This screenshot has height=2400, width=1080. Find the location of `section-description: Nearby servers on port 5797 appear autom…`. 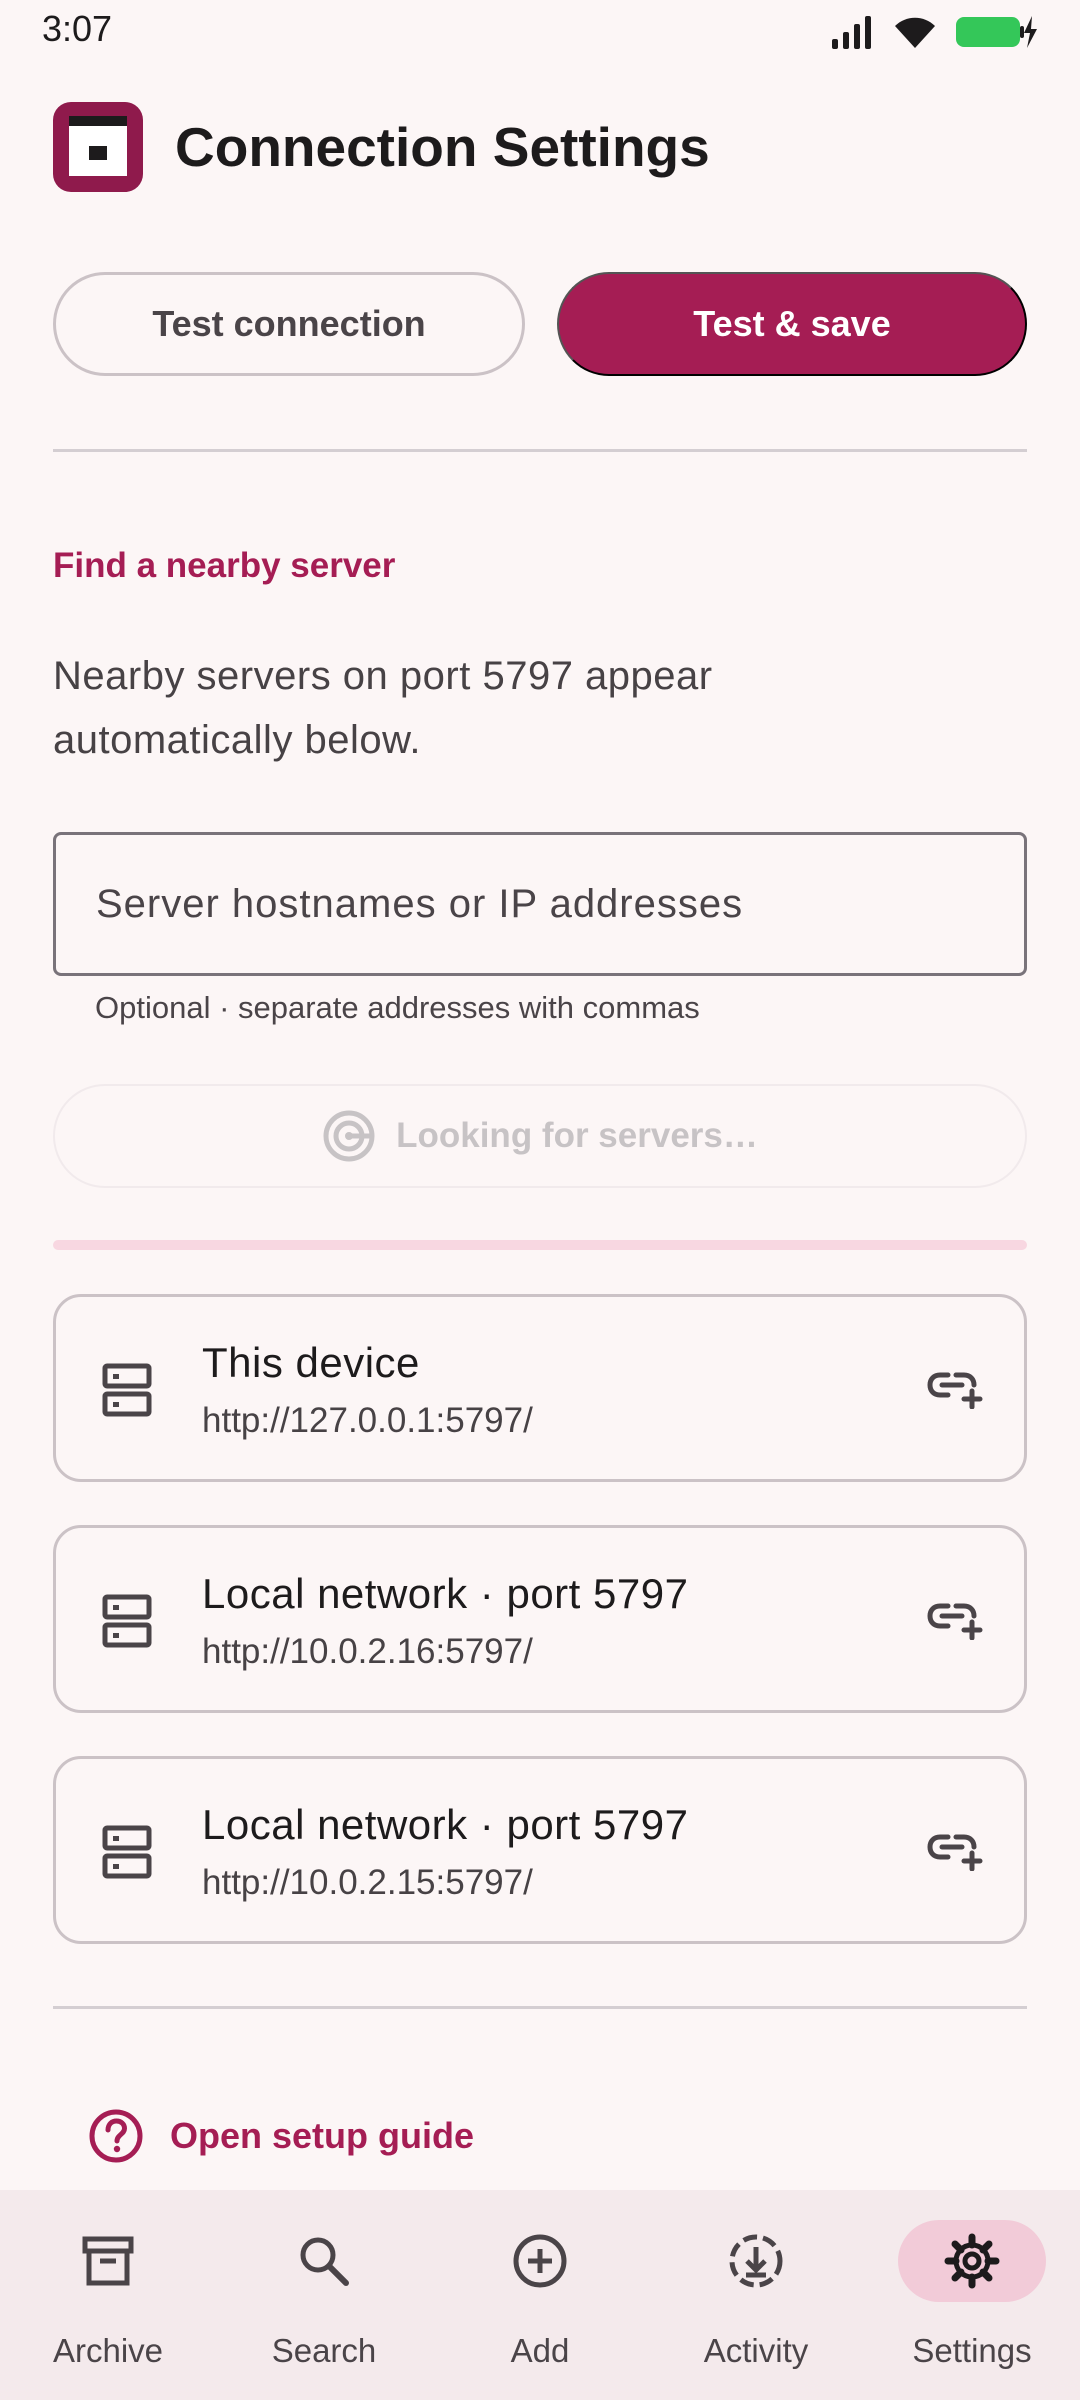

section-description: Nearby servers on port 5797 appear autom… is located at coordinates (383, 708).